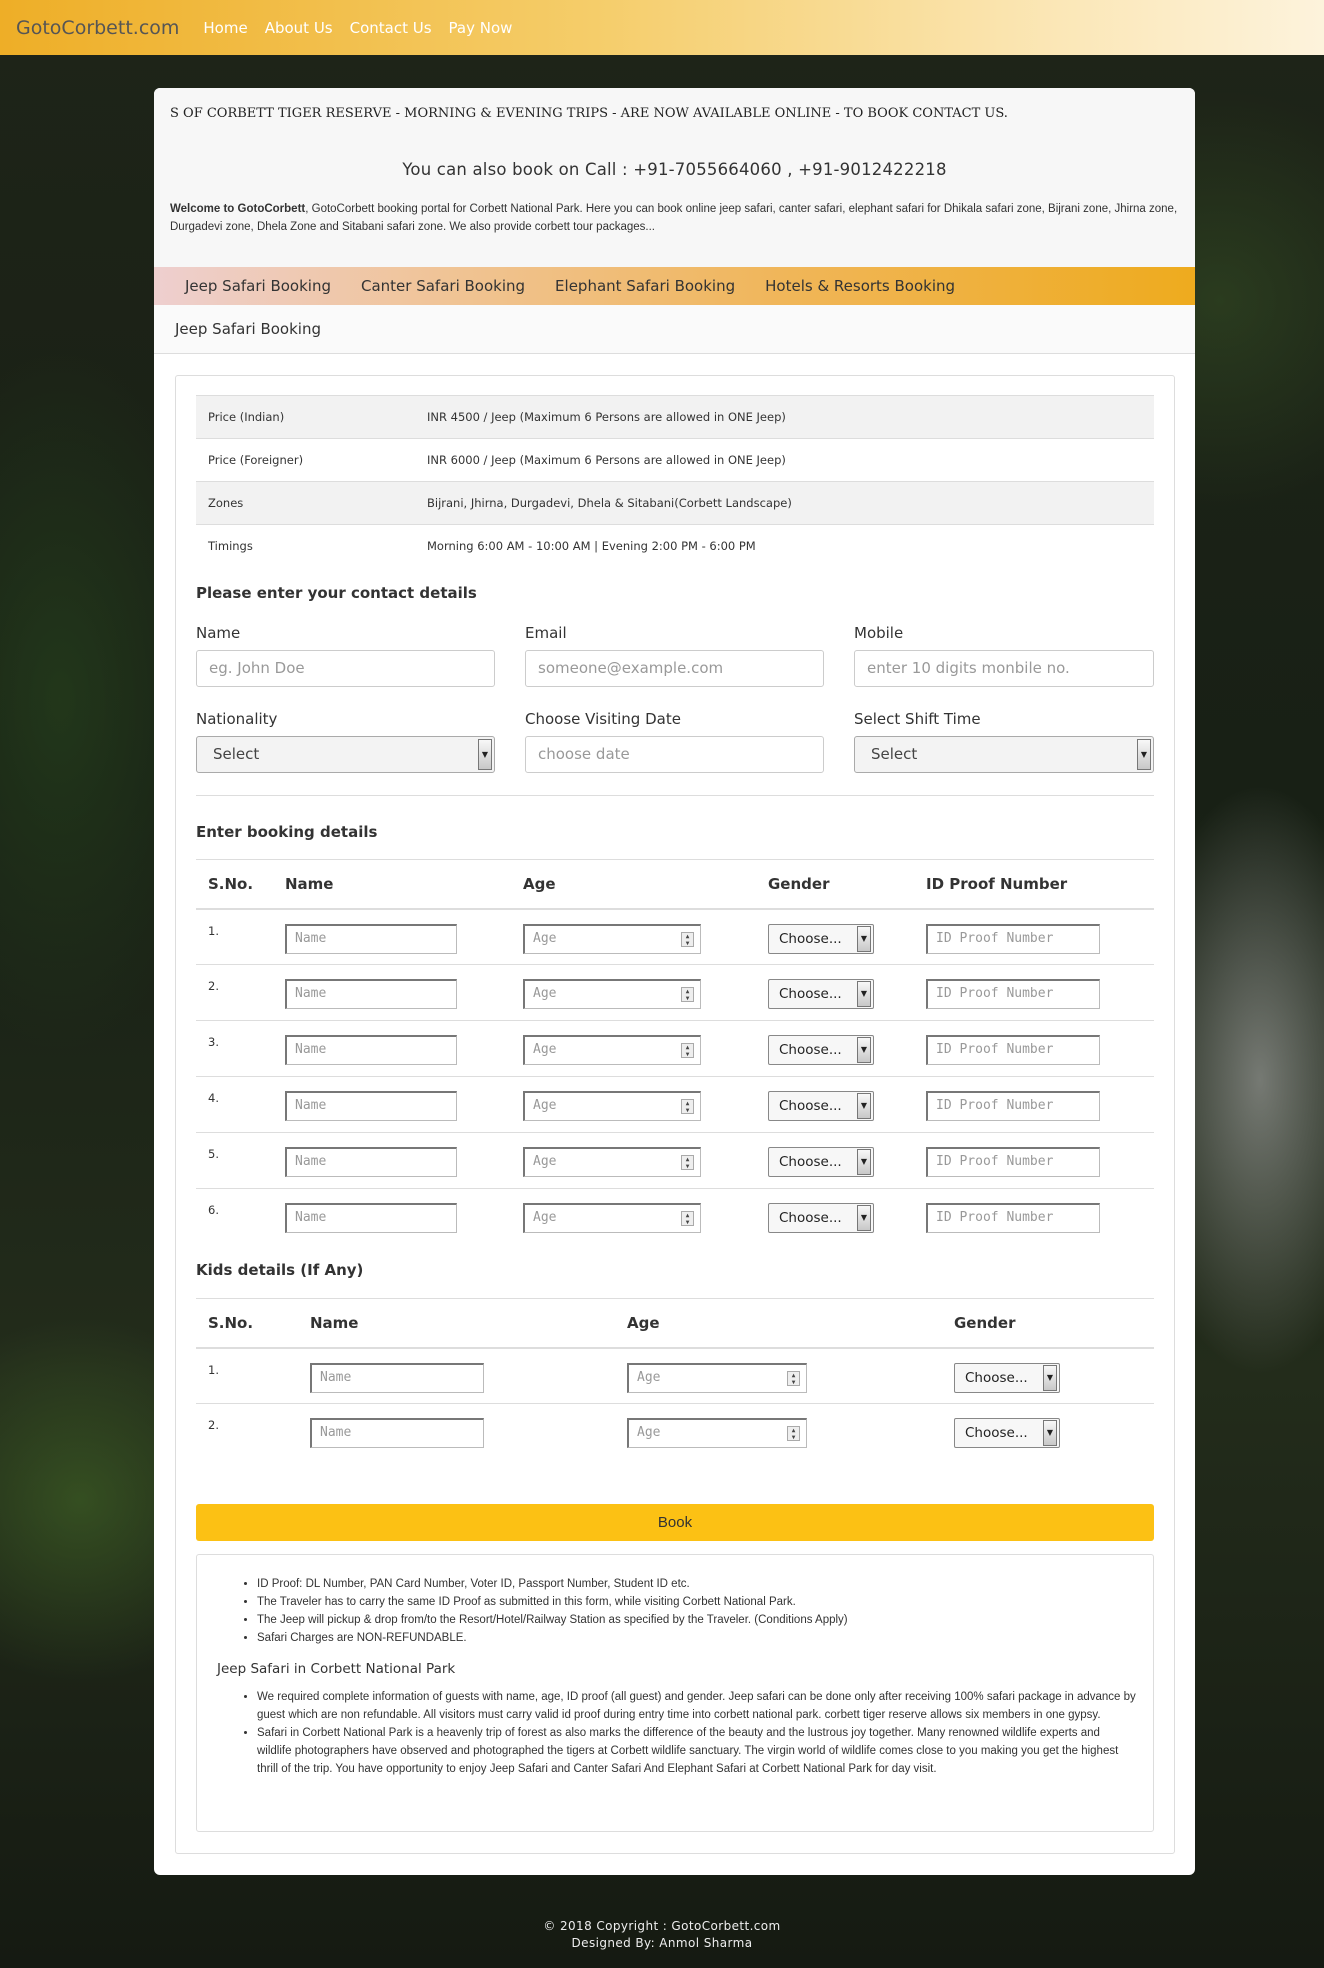  I want to click on price-label: Price (Indian), so click(305, 417).